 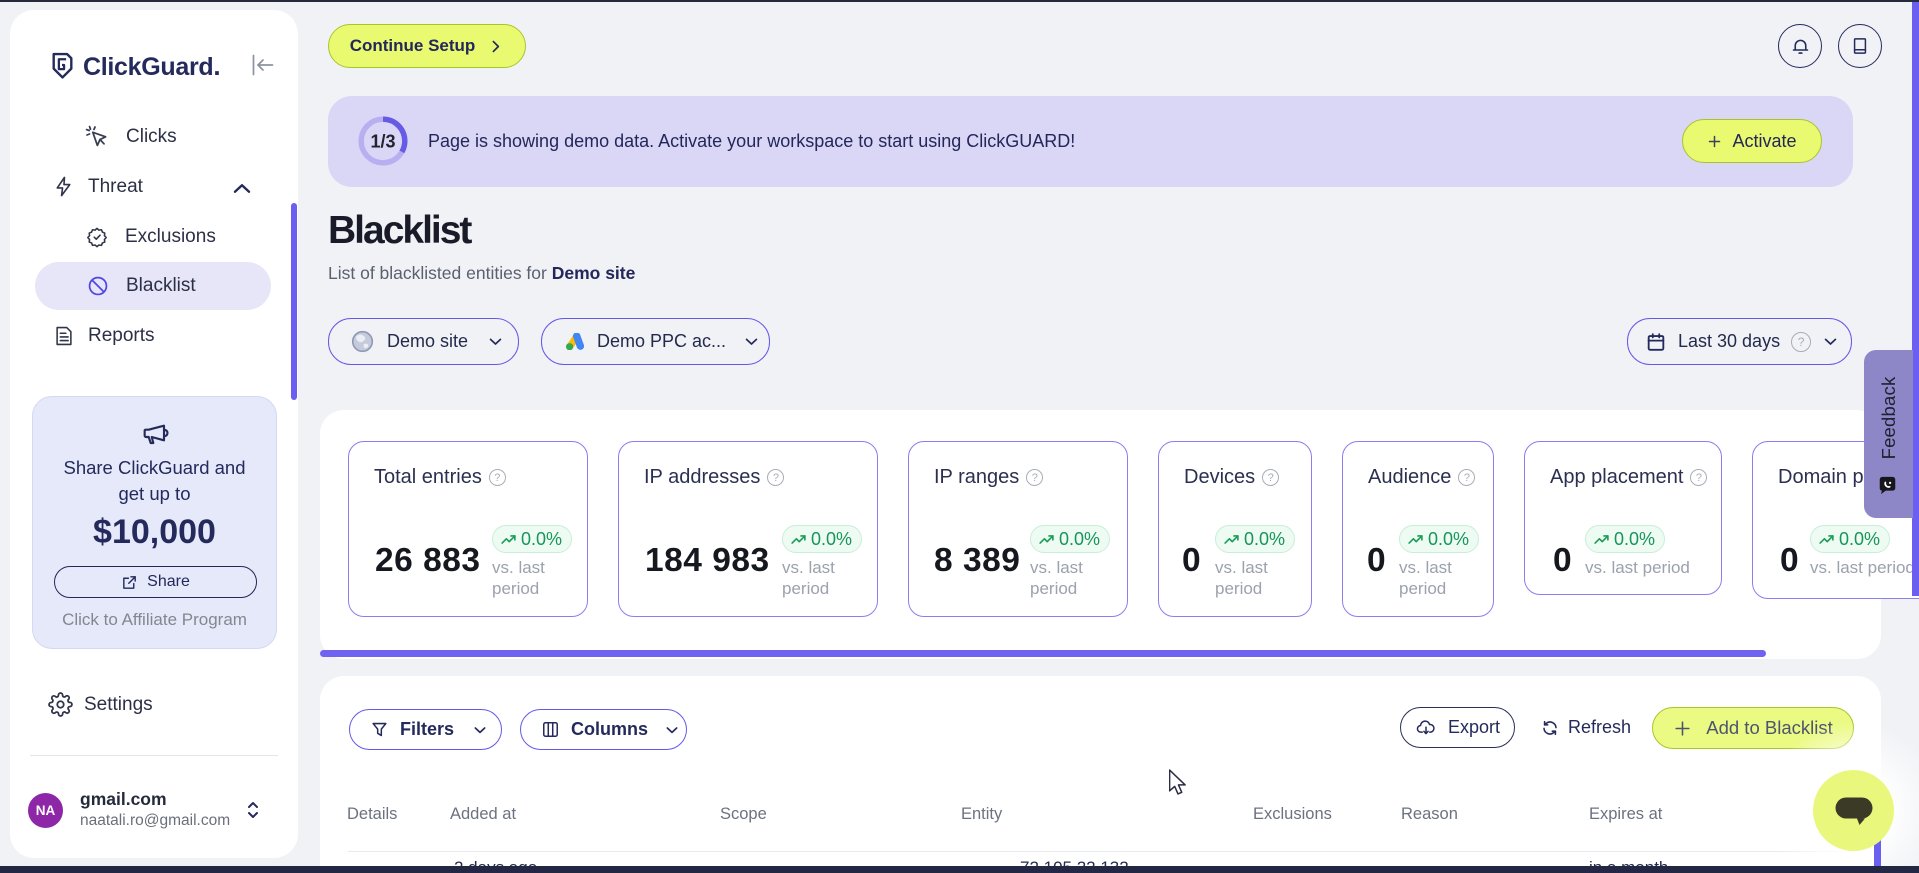 I want to click on svg-text: 1/3, so click(x=382, y=142).